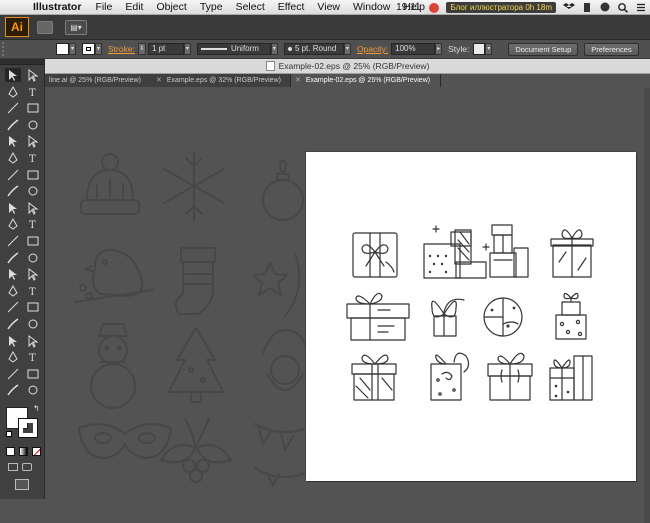 Image resolution: width=650 pixels, height=523 pixels. Describe the element at coordinates (36, 451) in the screenshot. I see `none-mode-icon` at that location.